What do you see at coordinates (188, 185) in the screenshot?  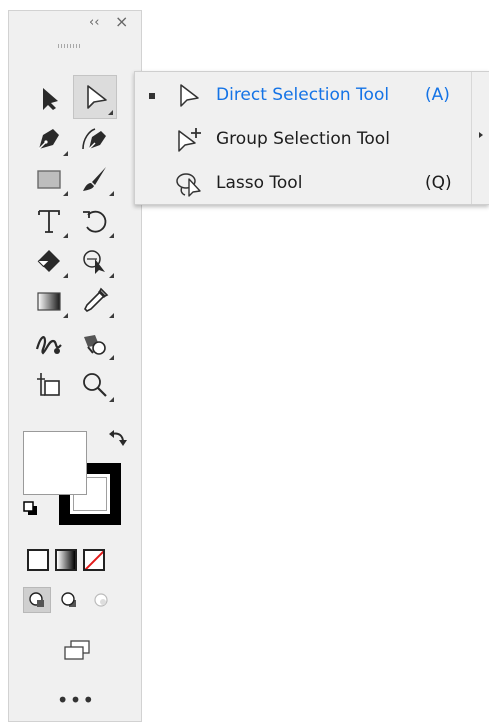 I see `lasso-icon` at bounding box center [188, 185].